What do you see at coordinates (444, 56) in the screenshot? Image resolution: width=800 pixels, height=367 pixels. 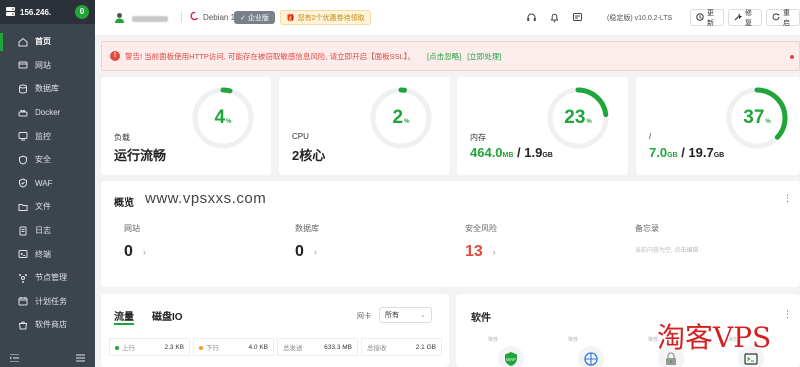 I see `ignore-link: [点击忽略]` at bounding box center [444, 56].